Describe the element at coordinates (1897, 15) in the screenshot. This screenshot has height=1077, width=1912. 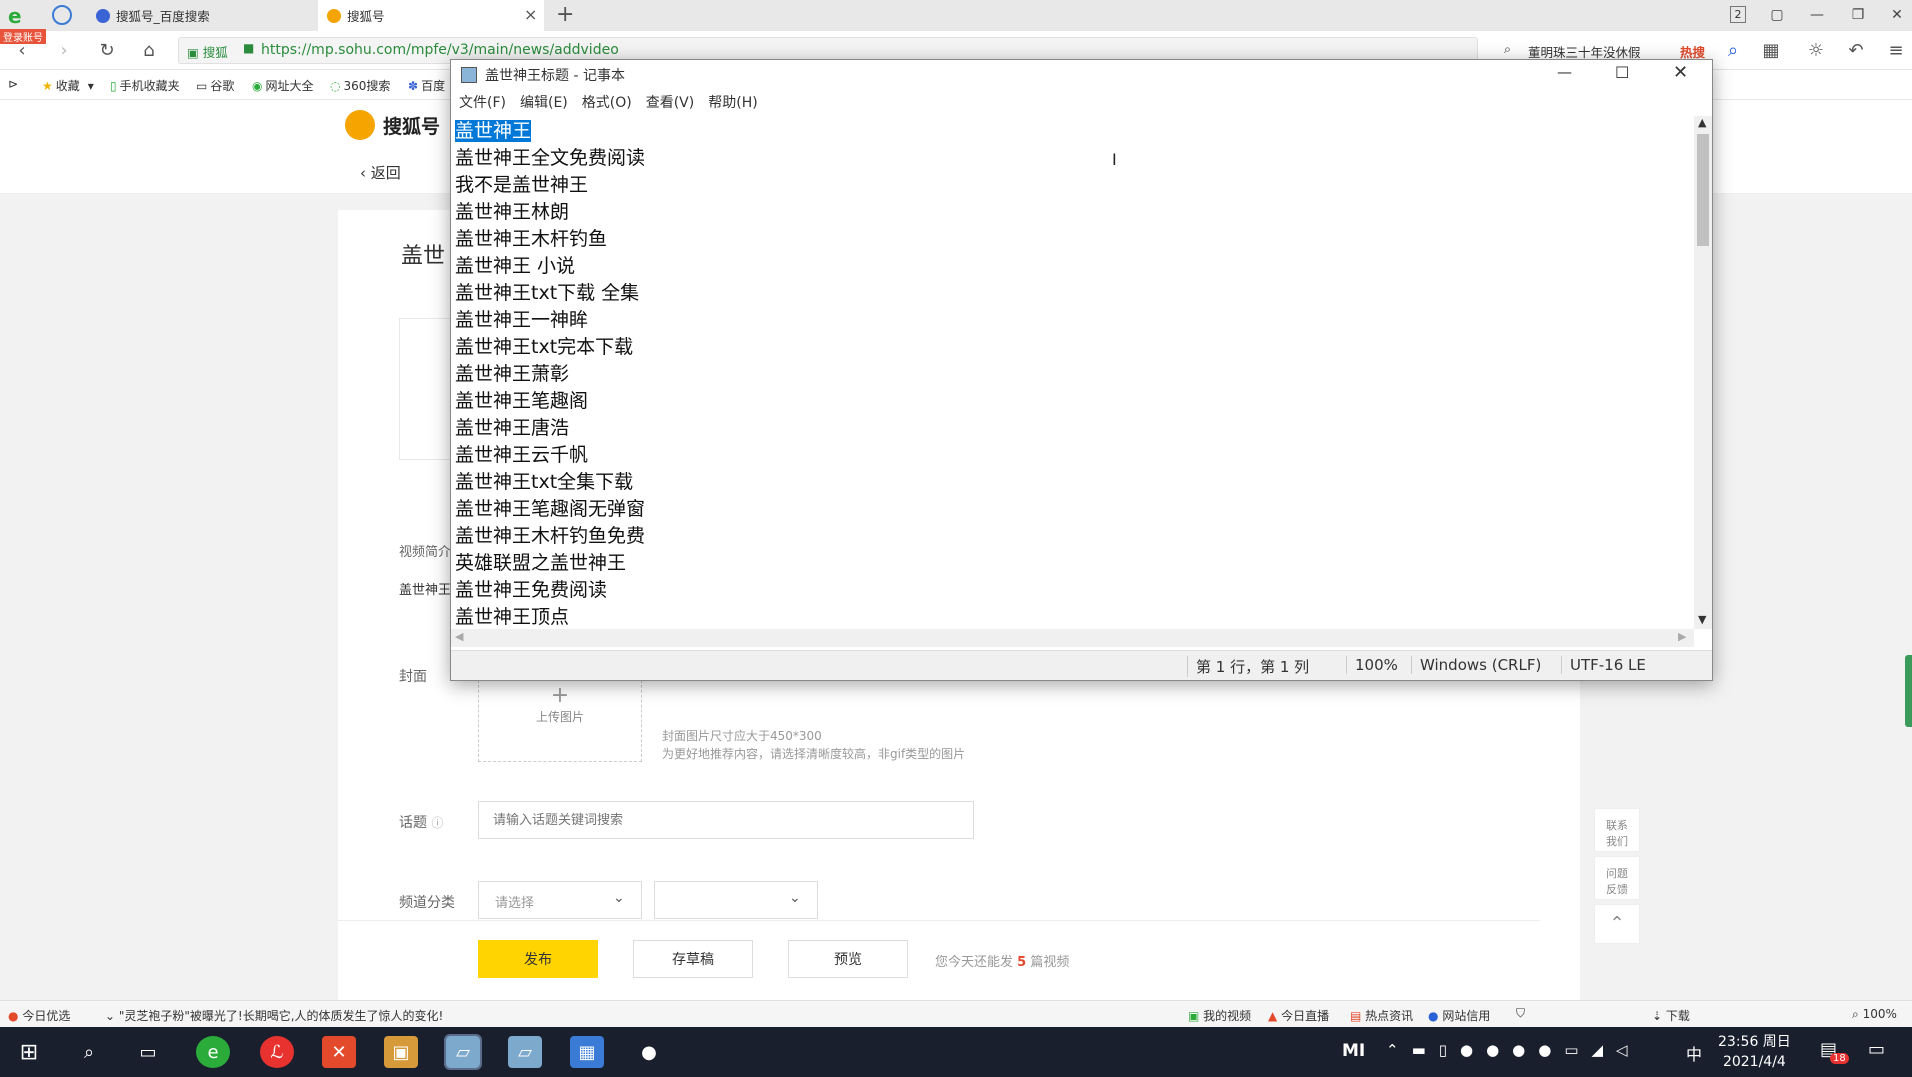
I see `close-window-icon: ✕` at that location.